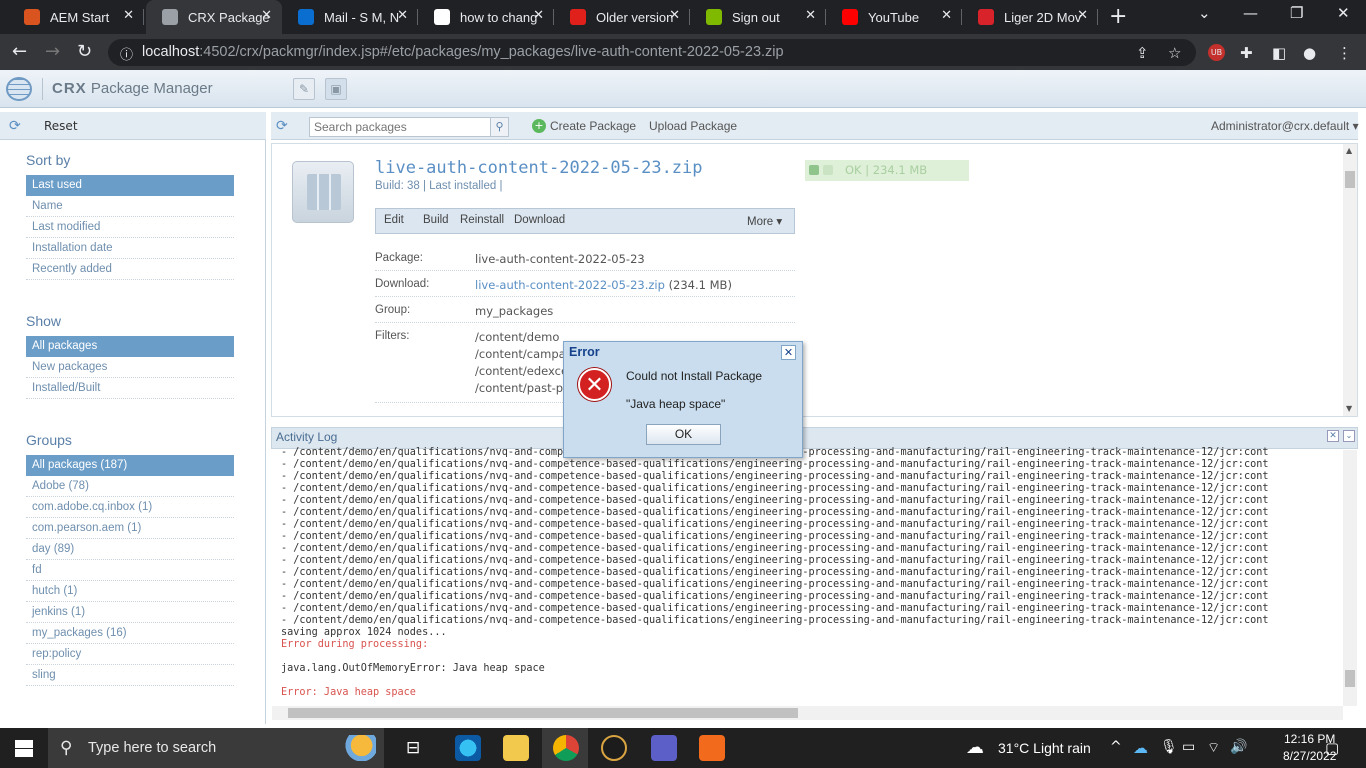 The width and height of the screenshot is (1366, 768). What do you see at coordinates (436, 220) in the screenshot?
I see `build-button: Build` at bounding box center [436, 220].